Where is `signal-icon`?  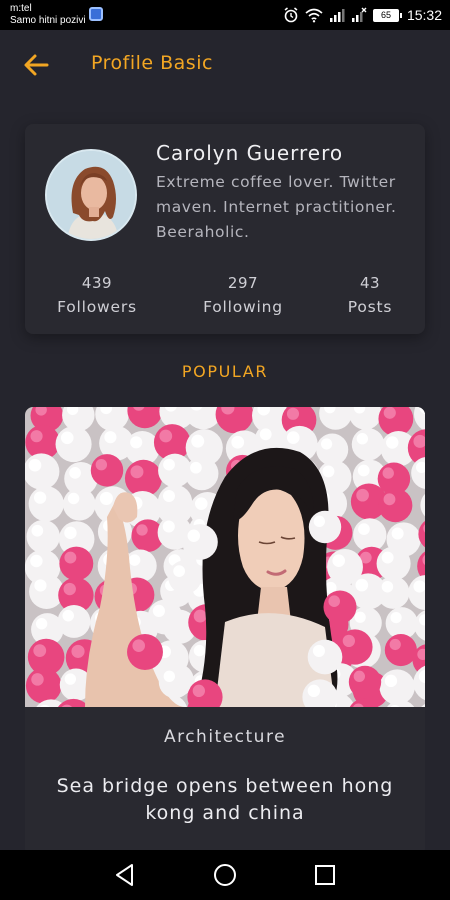
signal-icon is located at coordinates (337, 15).